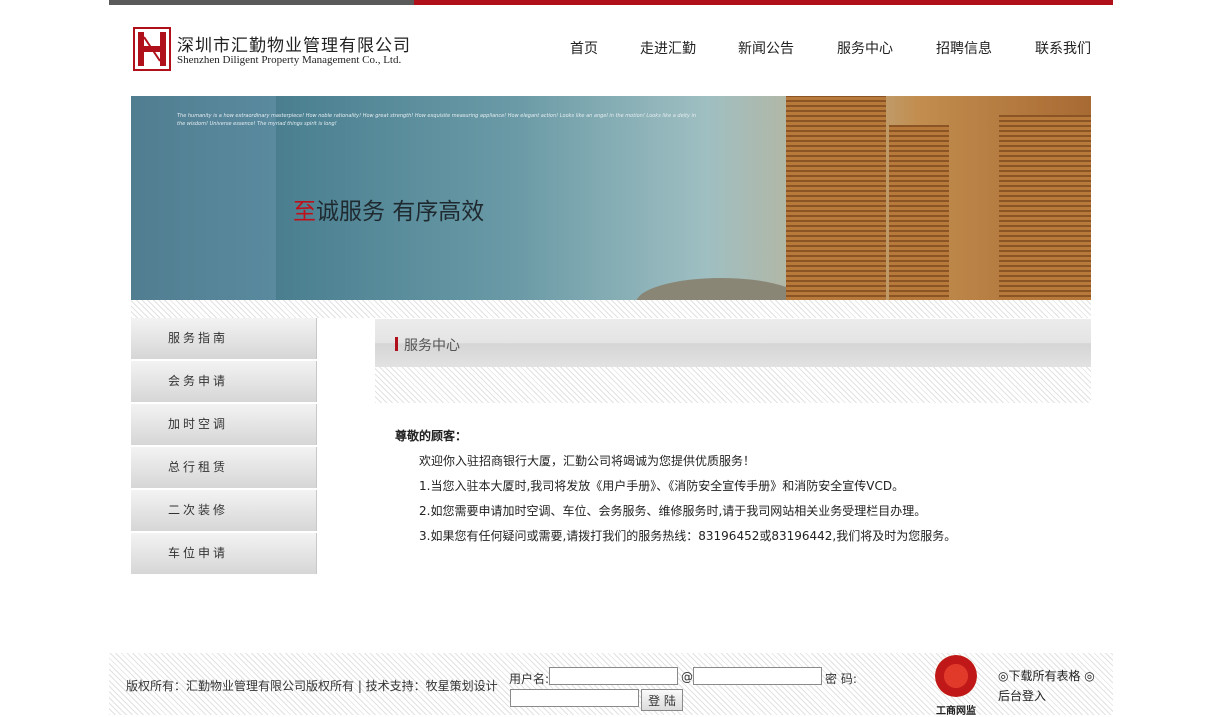  I want to click on section-stripe-band, so click(733, 385).